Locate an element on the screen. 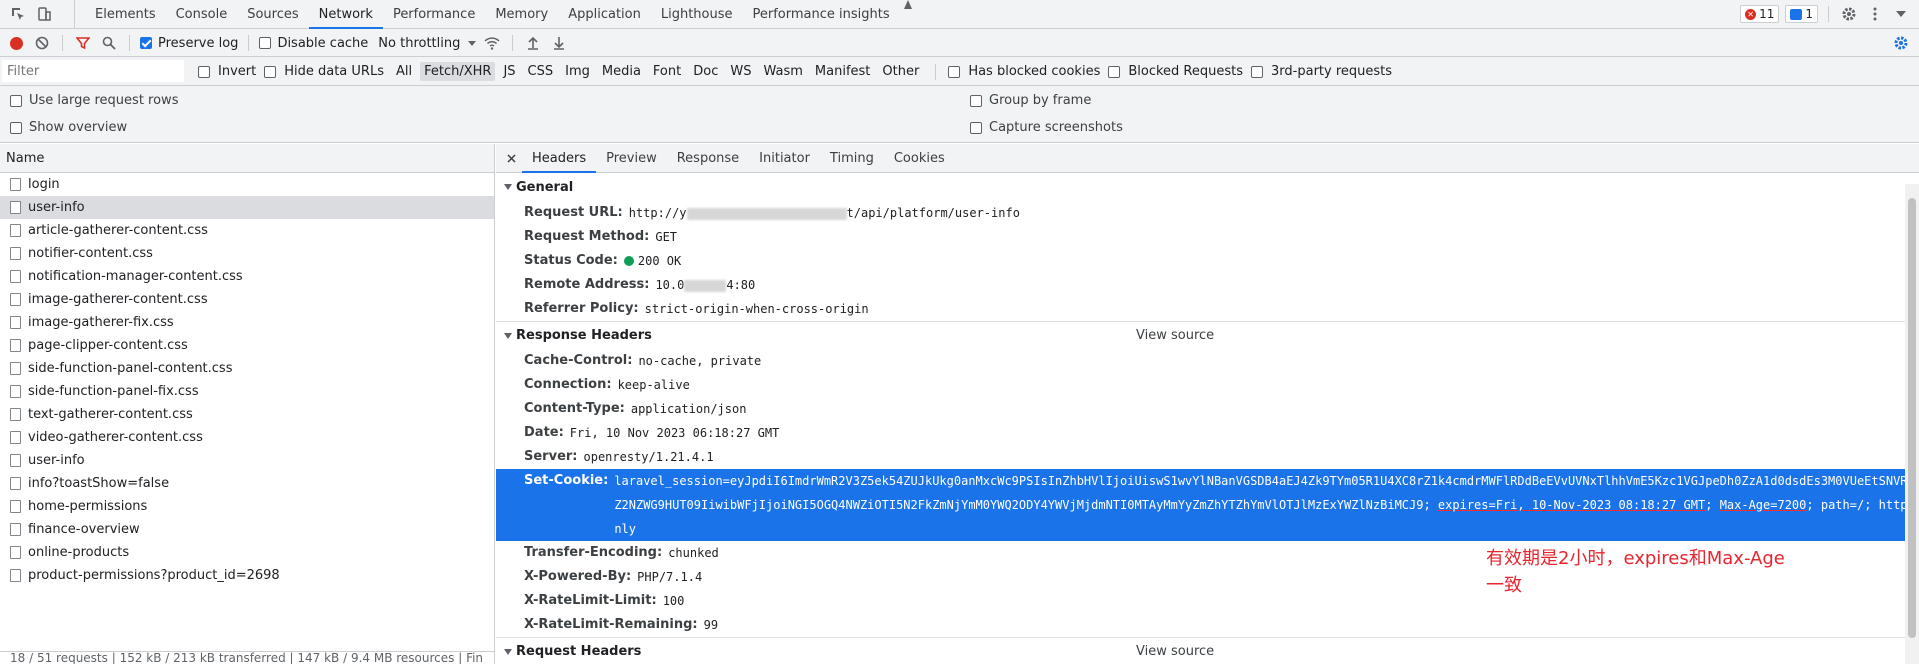 Image resolution: width=1919 pixels, height=664 pixels. response-headers-section-header: Response Headers View source is located at coordinates (1207, 335).